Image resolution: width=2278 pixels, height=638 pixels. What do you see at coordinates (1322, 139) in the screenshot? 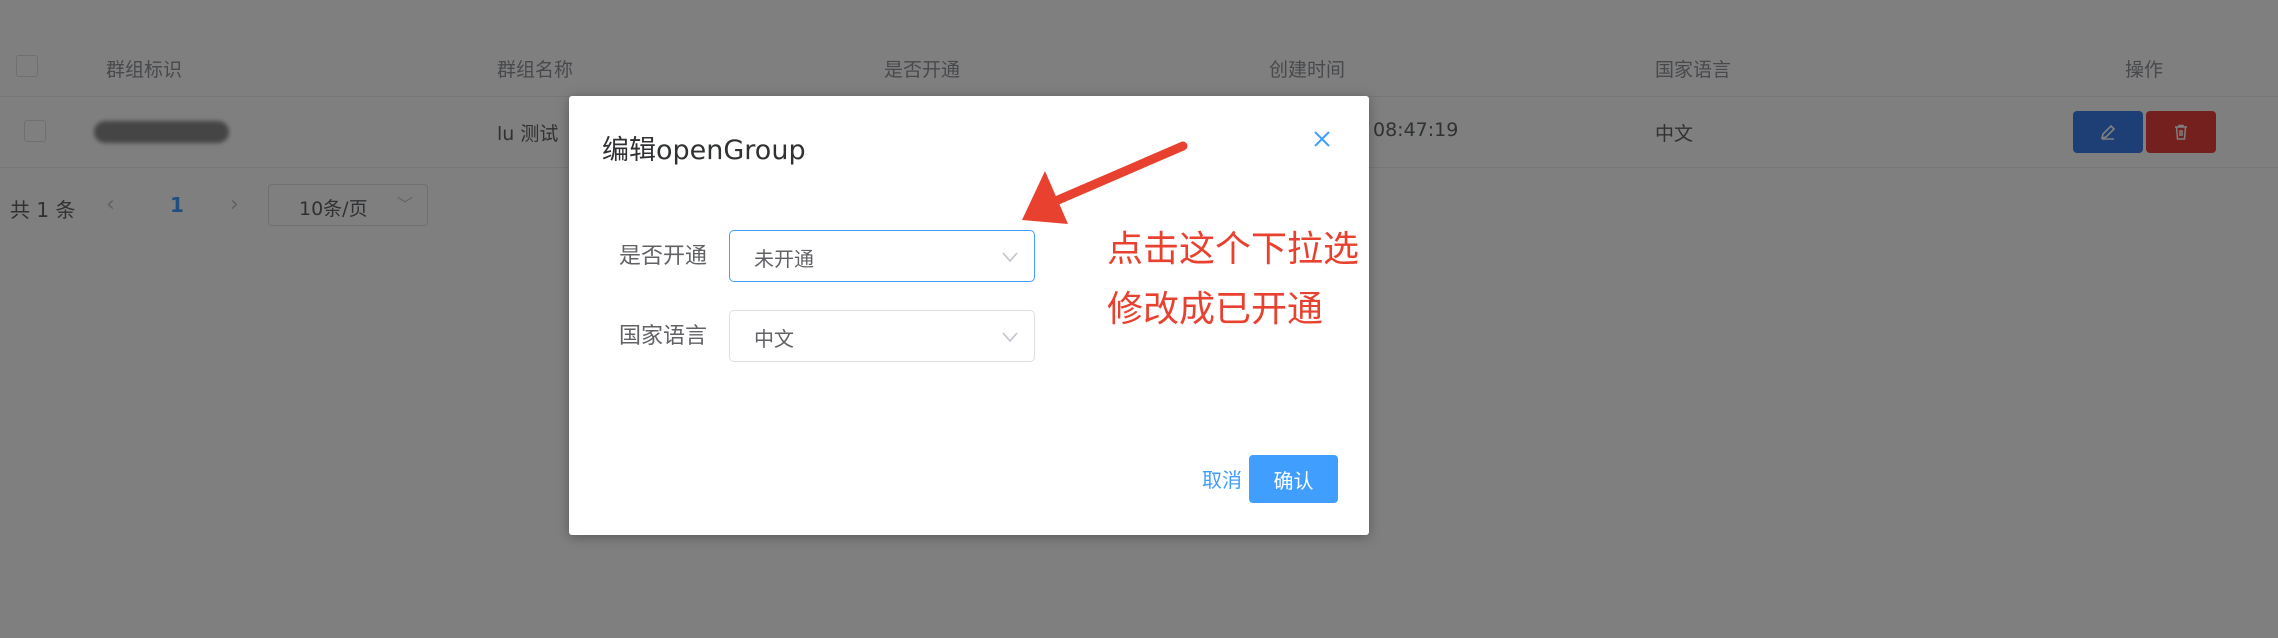
I see `close-icon` at bounding box center [1322, 139].